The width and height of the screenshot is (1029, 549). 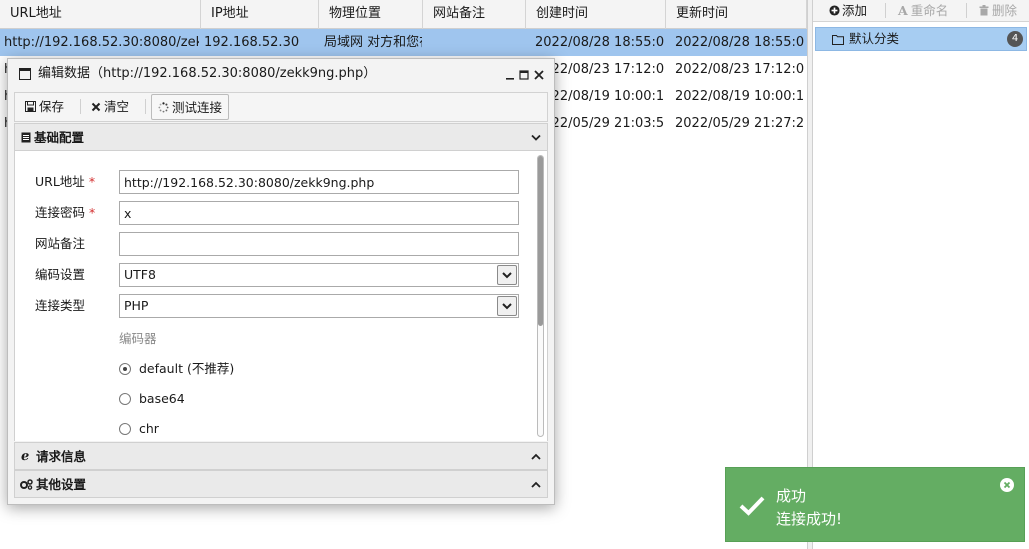 I want to click on encoder-option-chr: chr, so click(x=139, y=429).